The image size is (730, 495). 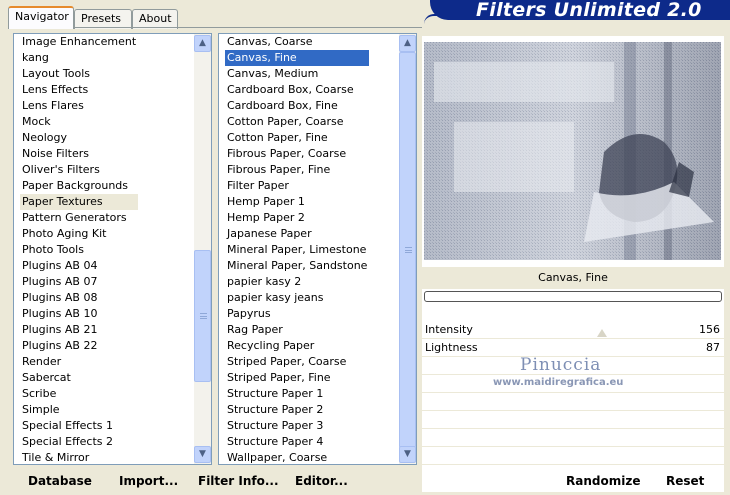 I want to click on filter-scrollbar: ▲ ▼, so click(x=407, y=249).